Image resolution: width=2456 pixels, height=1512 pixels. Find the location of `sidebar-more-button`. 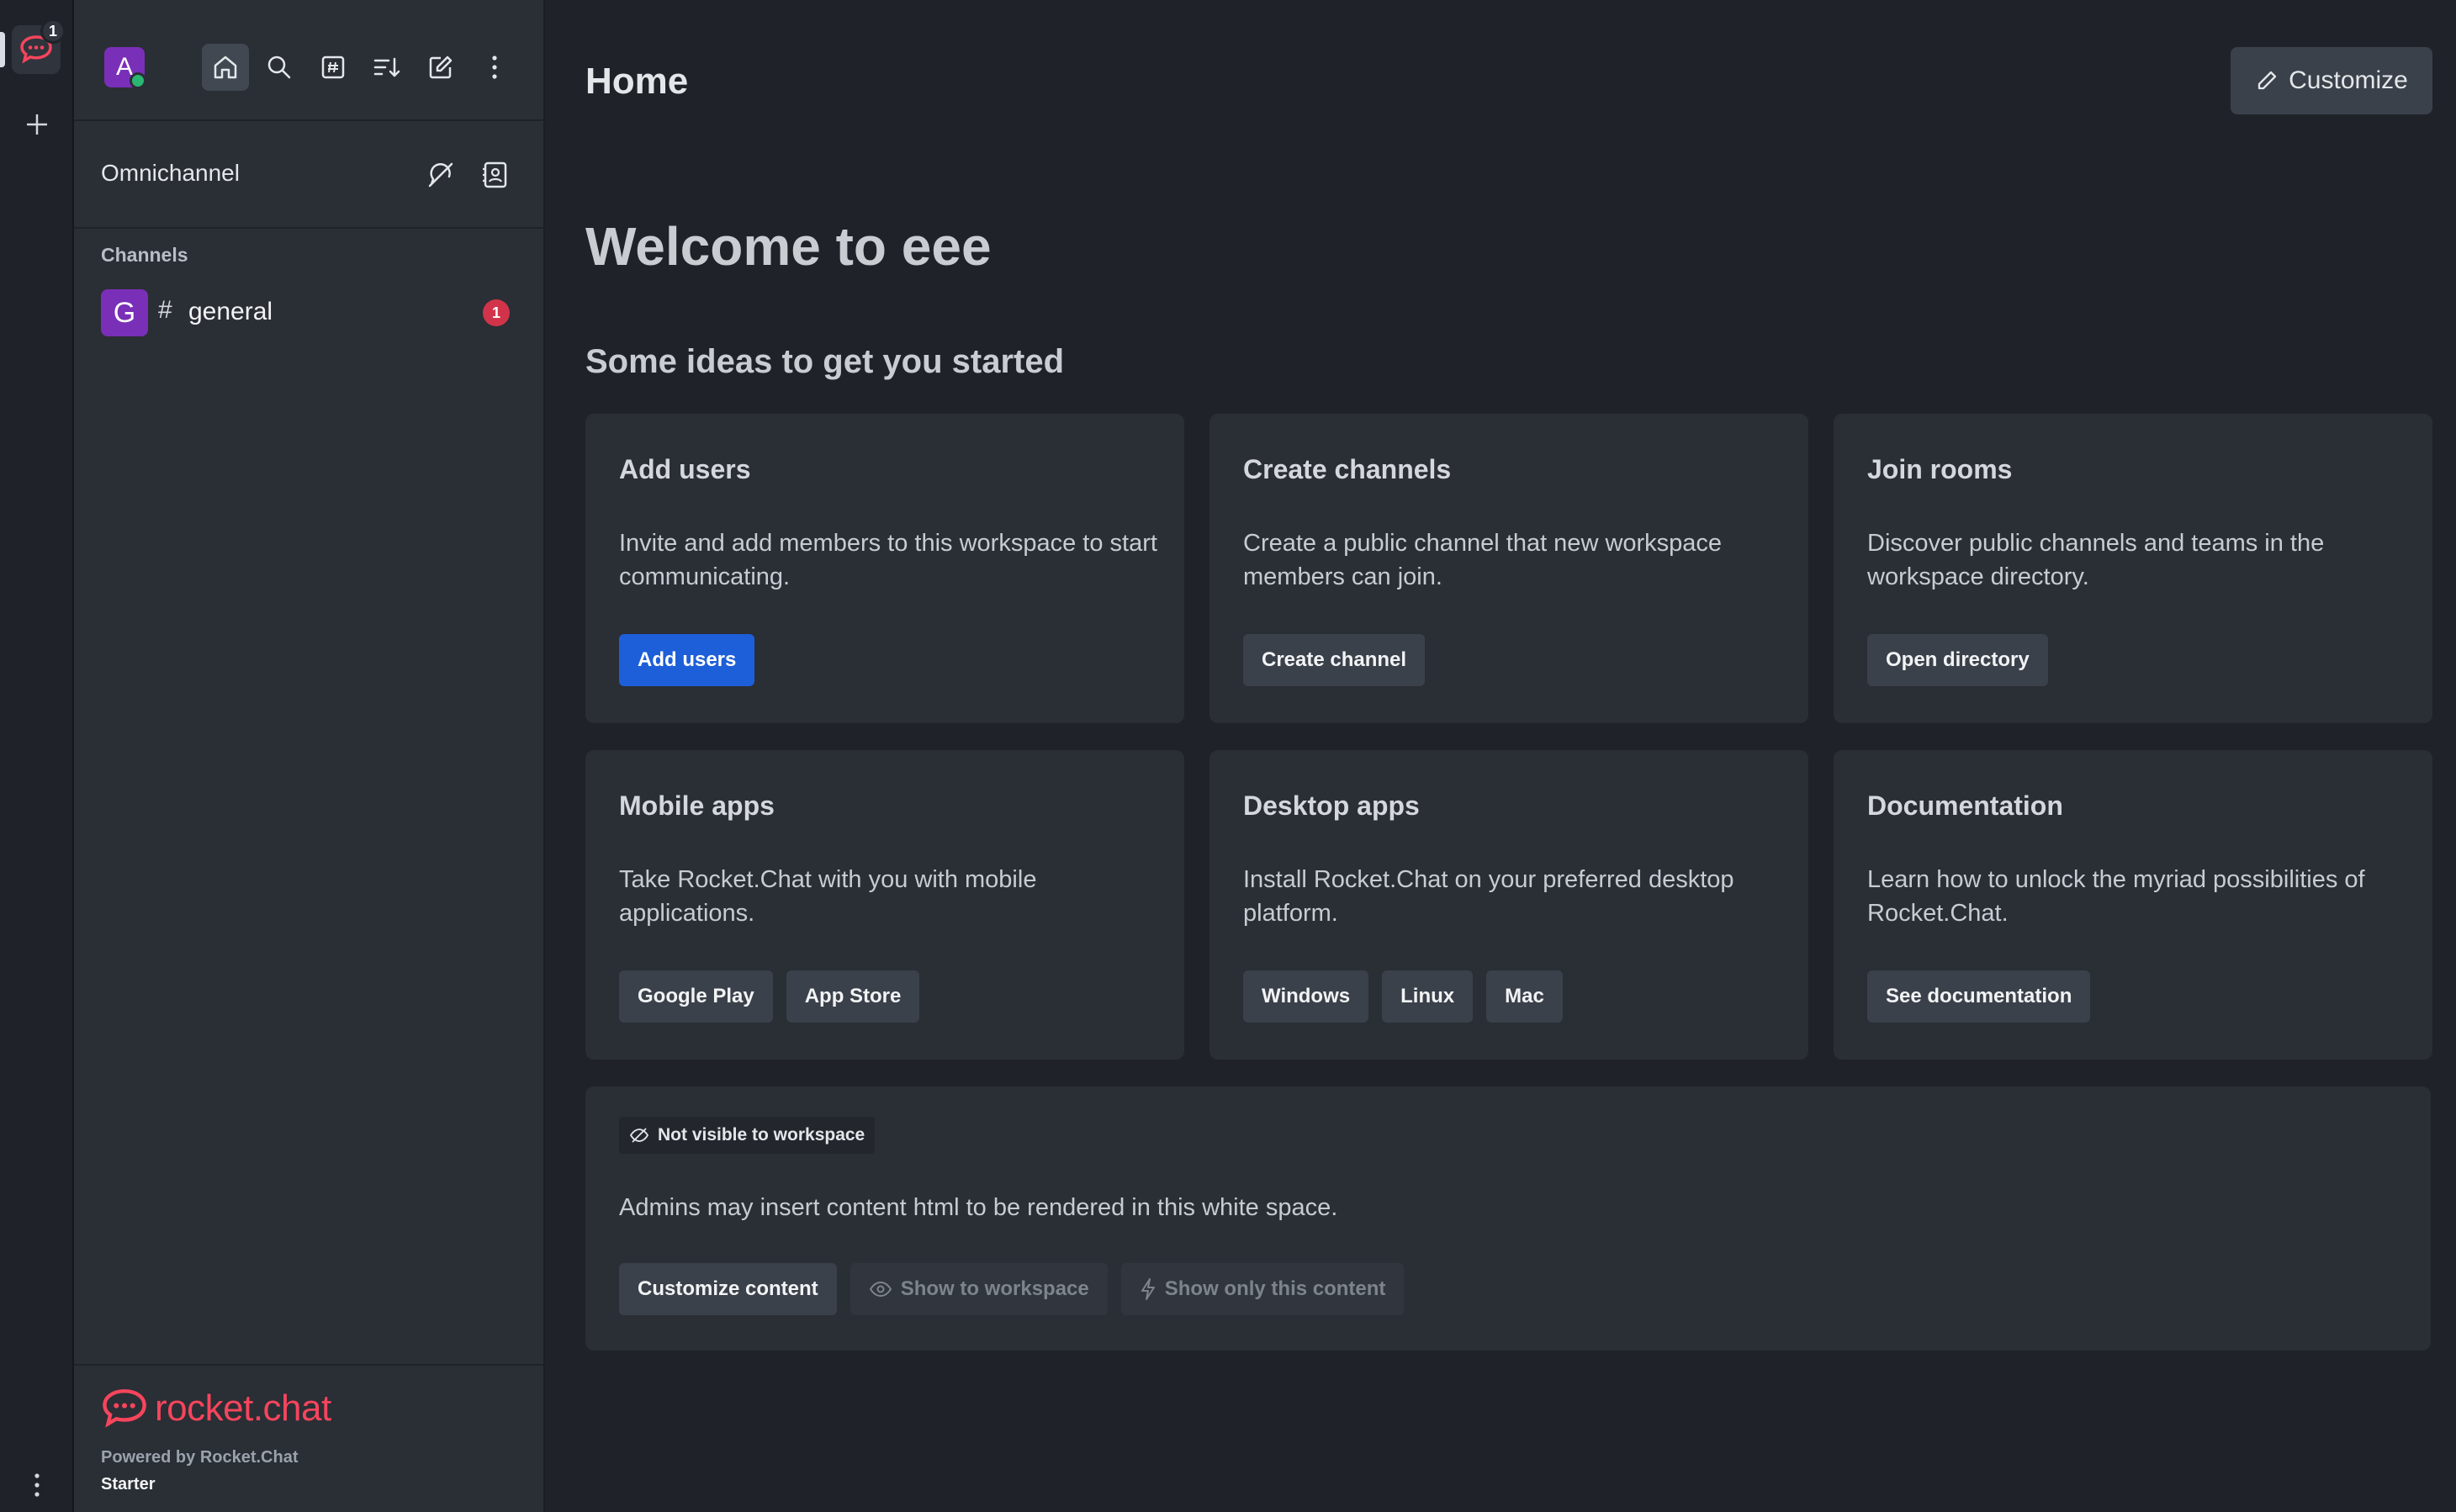

sidebar-more-button is located at coordinates (495, 67).